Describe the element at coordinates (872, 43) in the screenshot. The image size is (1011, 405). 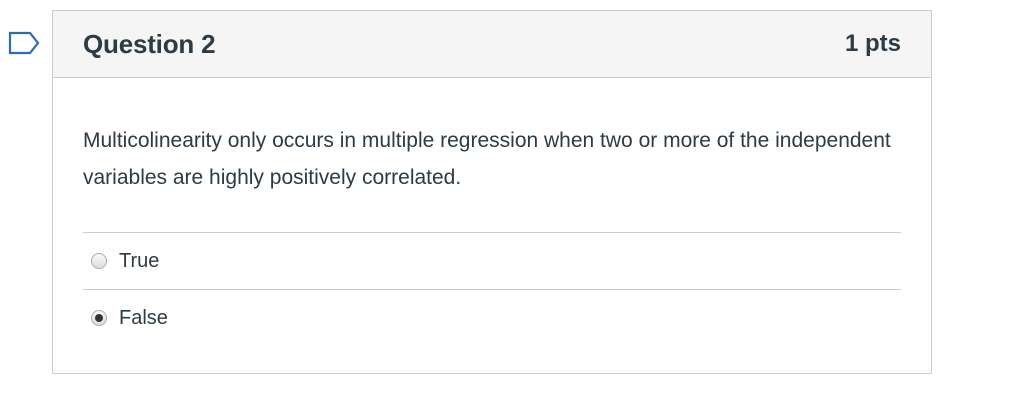
I see `question-points: 1 pts` at that location.